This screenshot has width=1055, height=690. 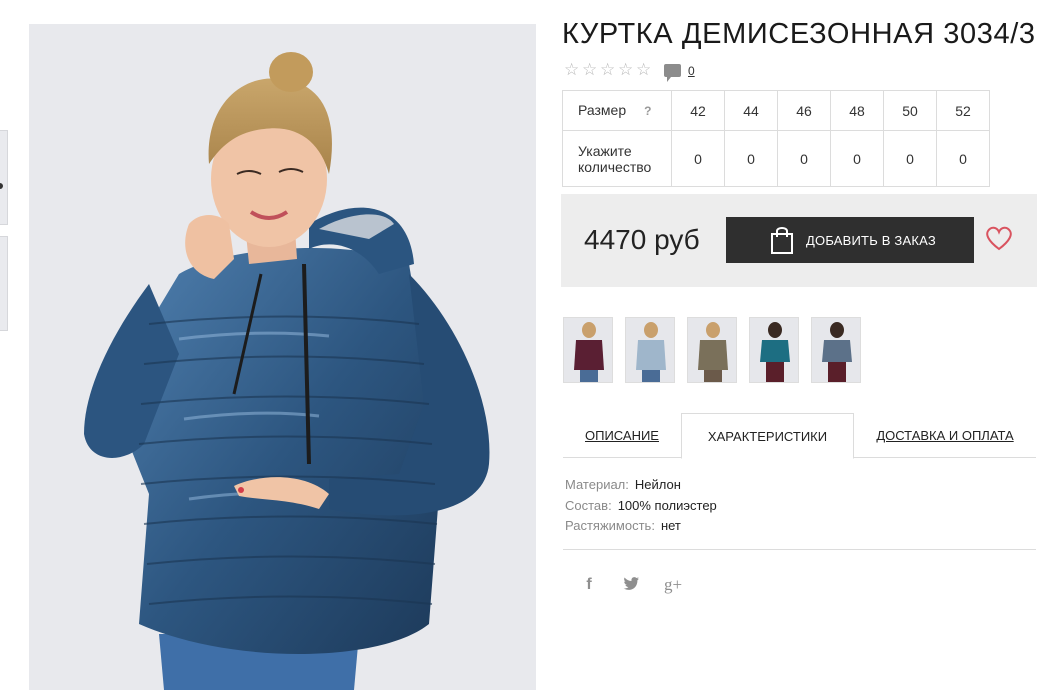 I want to click on spec-value: 100% полиэстер, so click(x=667, y=505).